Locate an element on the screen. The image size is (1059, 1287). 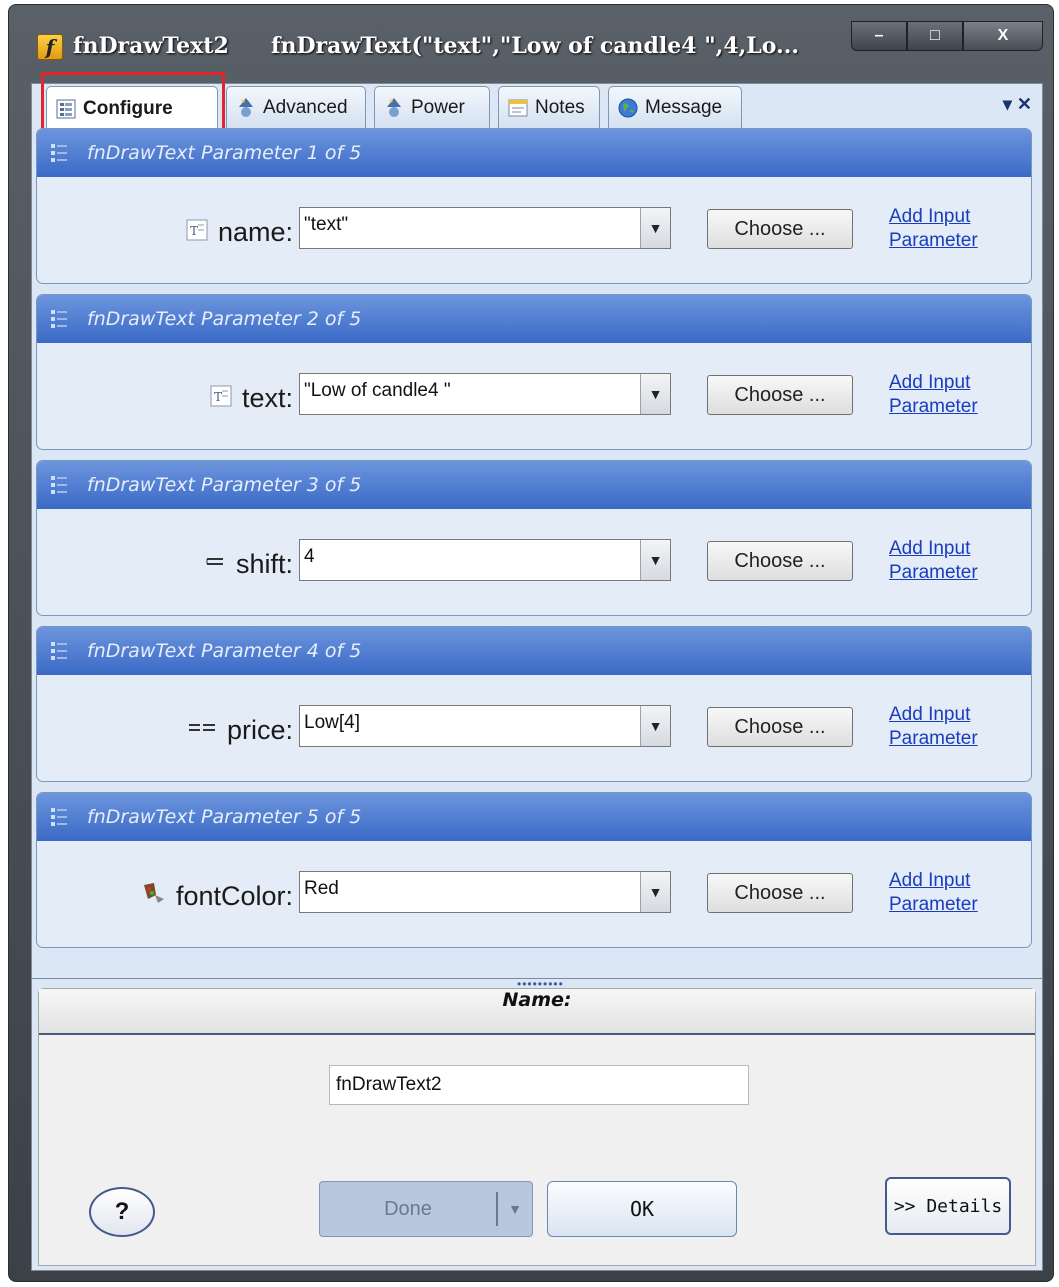
parameter-label: price: is located at coordinates (240, 730).